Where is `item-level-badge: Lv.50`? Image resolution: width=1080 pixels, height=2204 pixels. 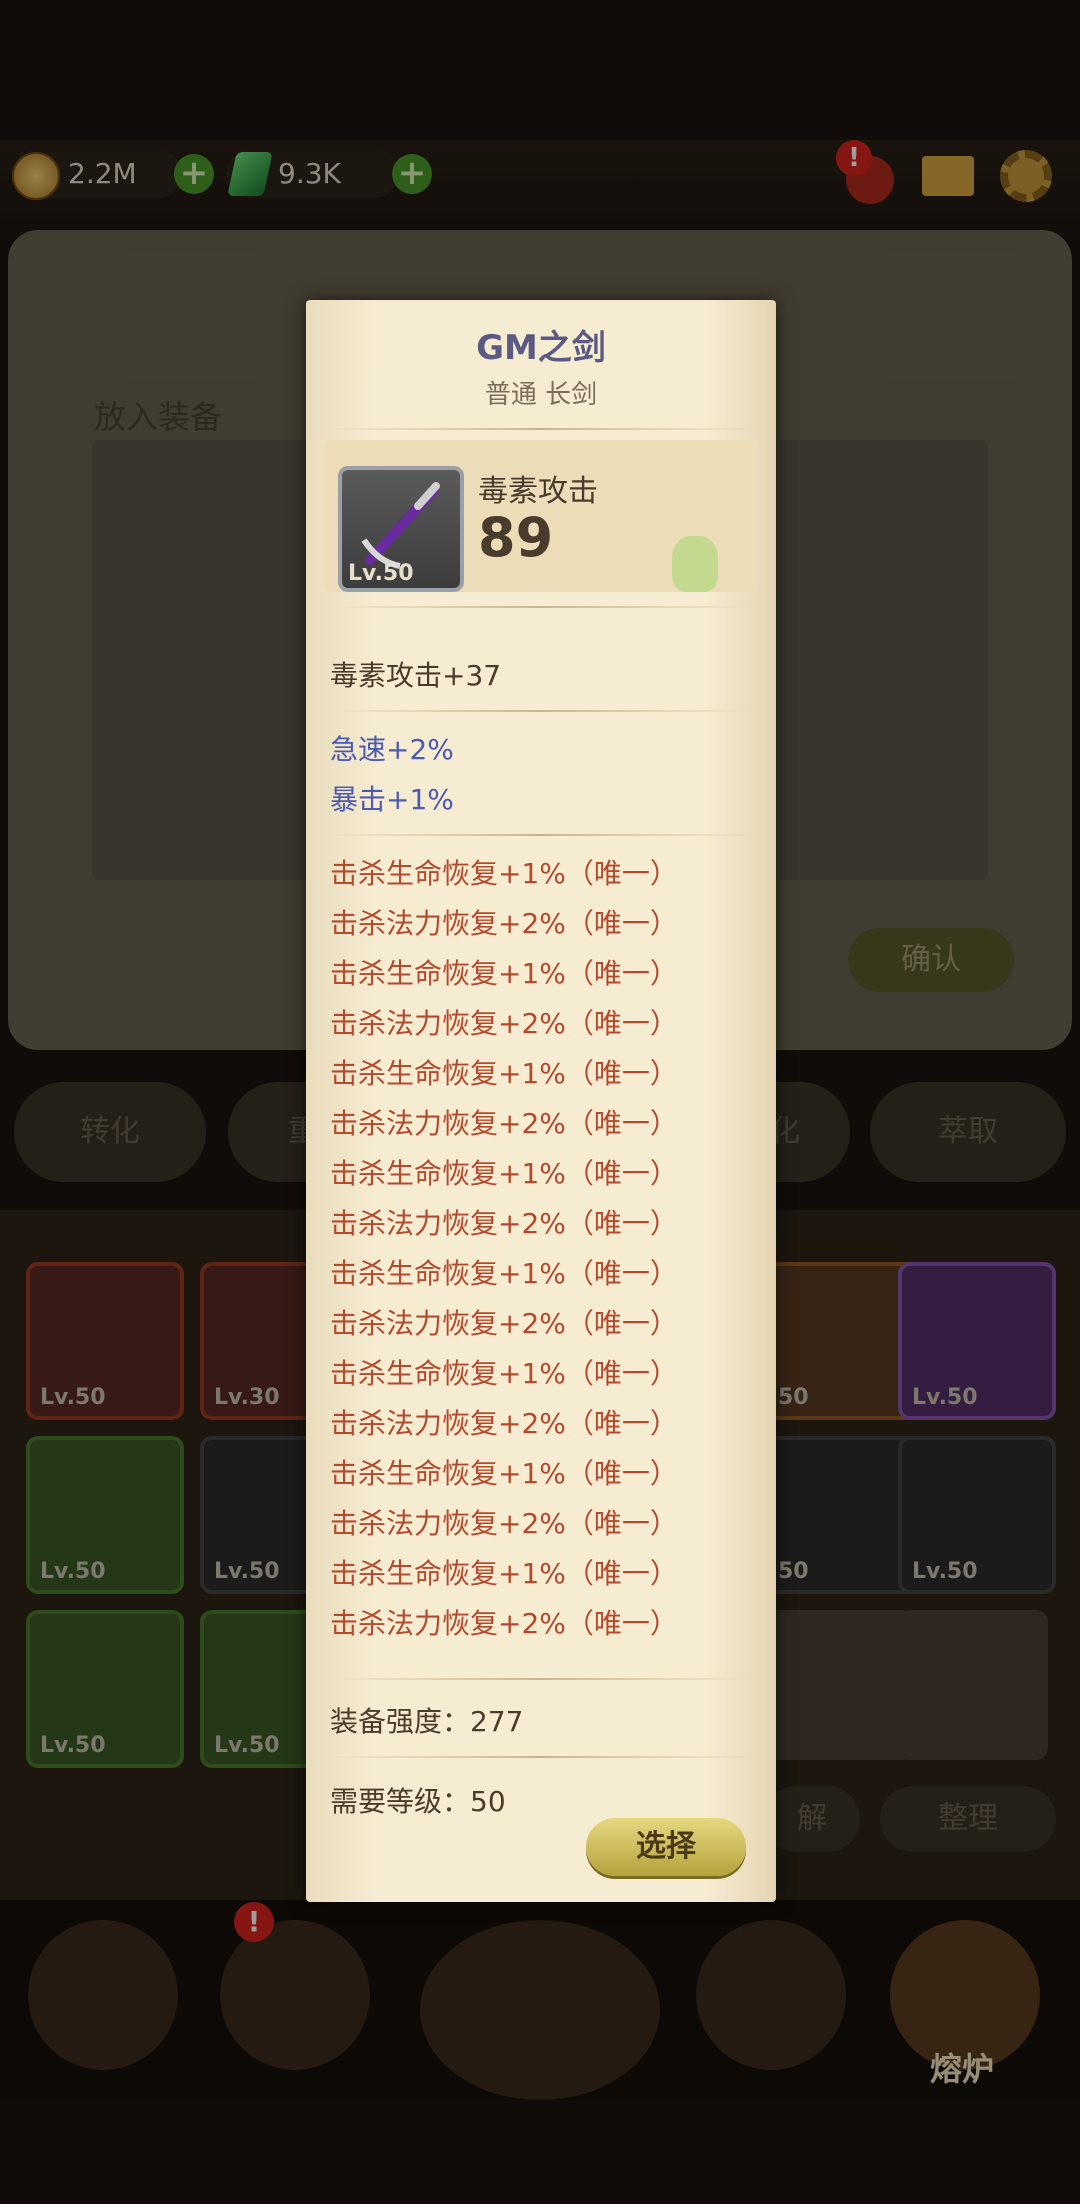 item-level-badge: Lv.50 is located at coordinates (381, 573).